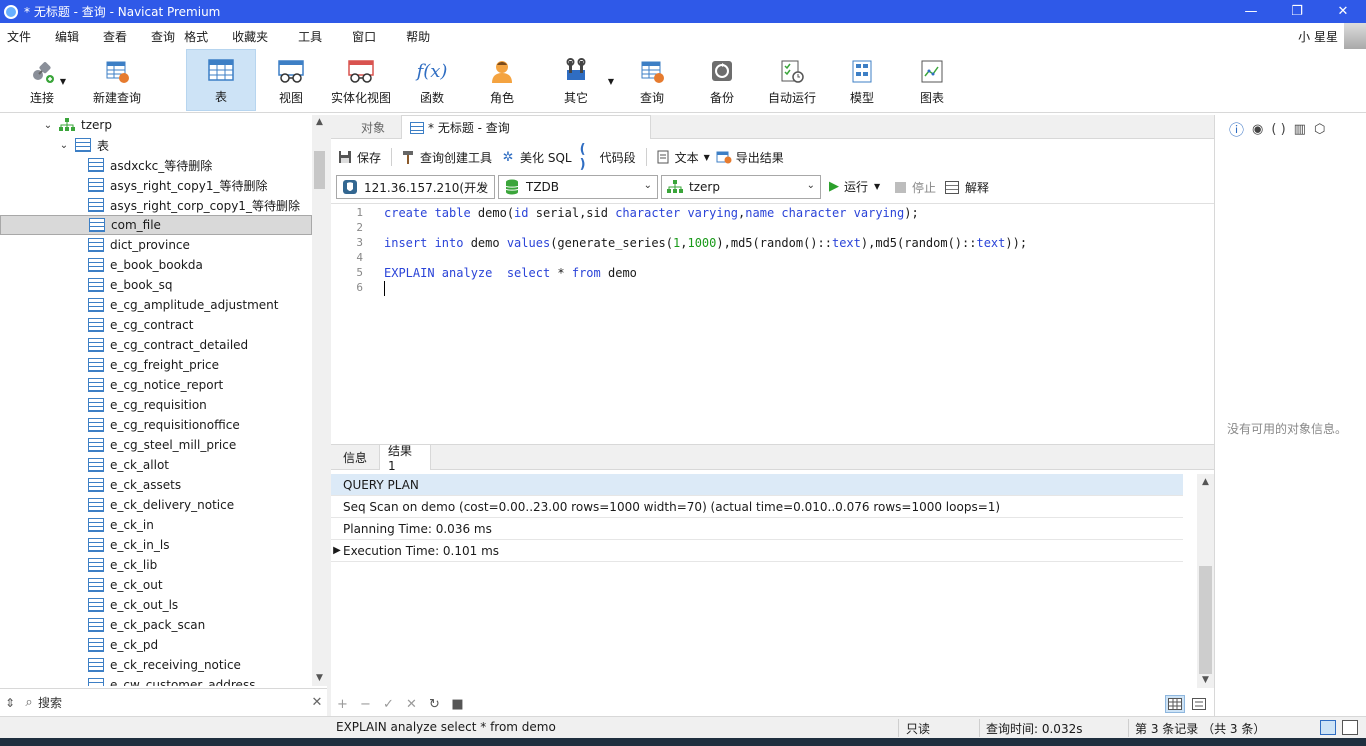  What do you see at coordinates (1297, 11) in the screenshot?
I see `maximize-button: ❐` at bounding box center [1297, 11].